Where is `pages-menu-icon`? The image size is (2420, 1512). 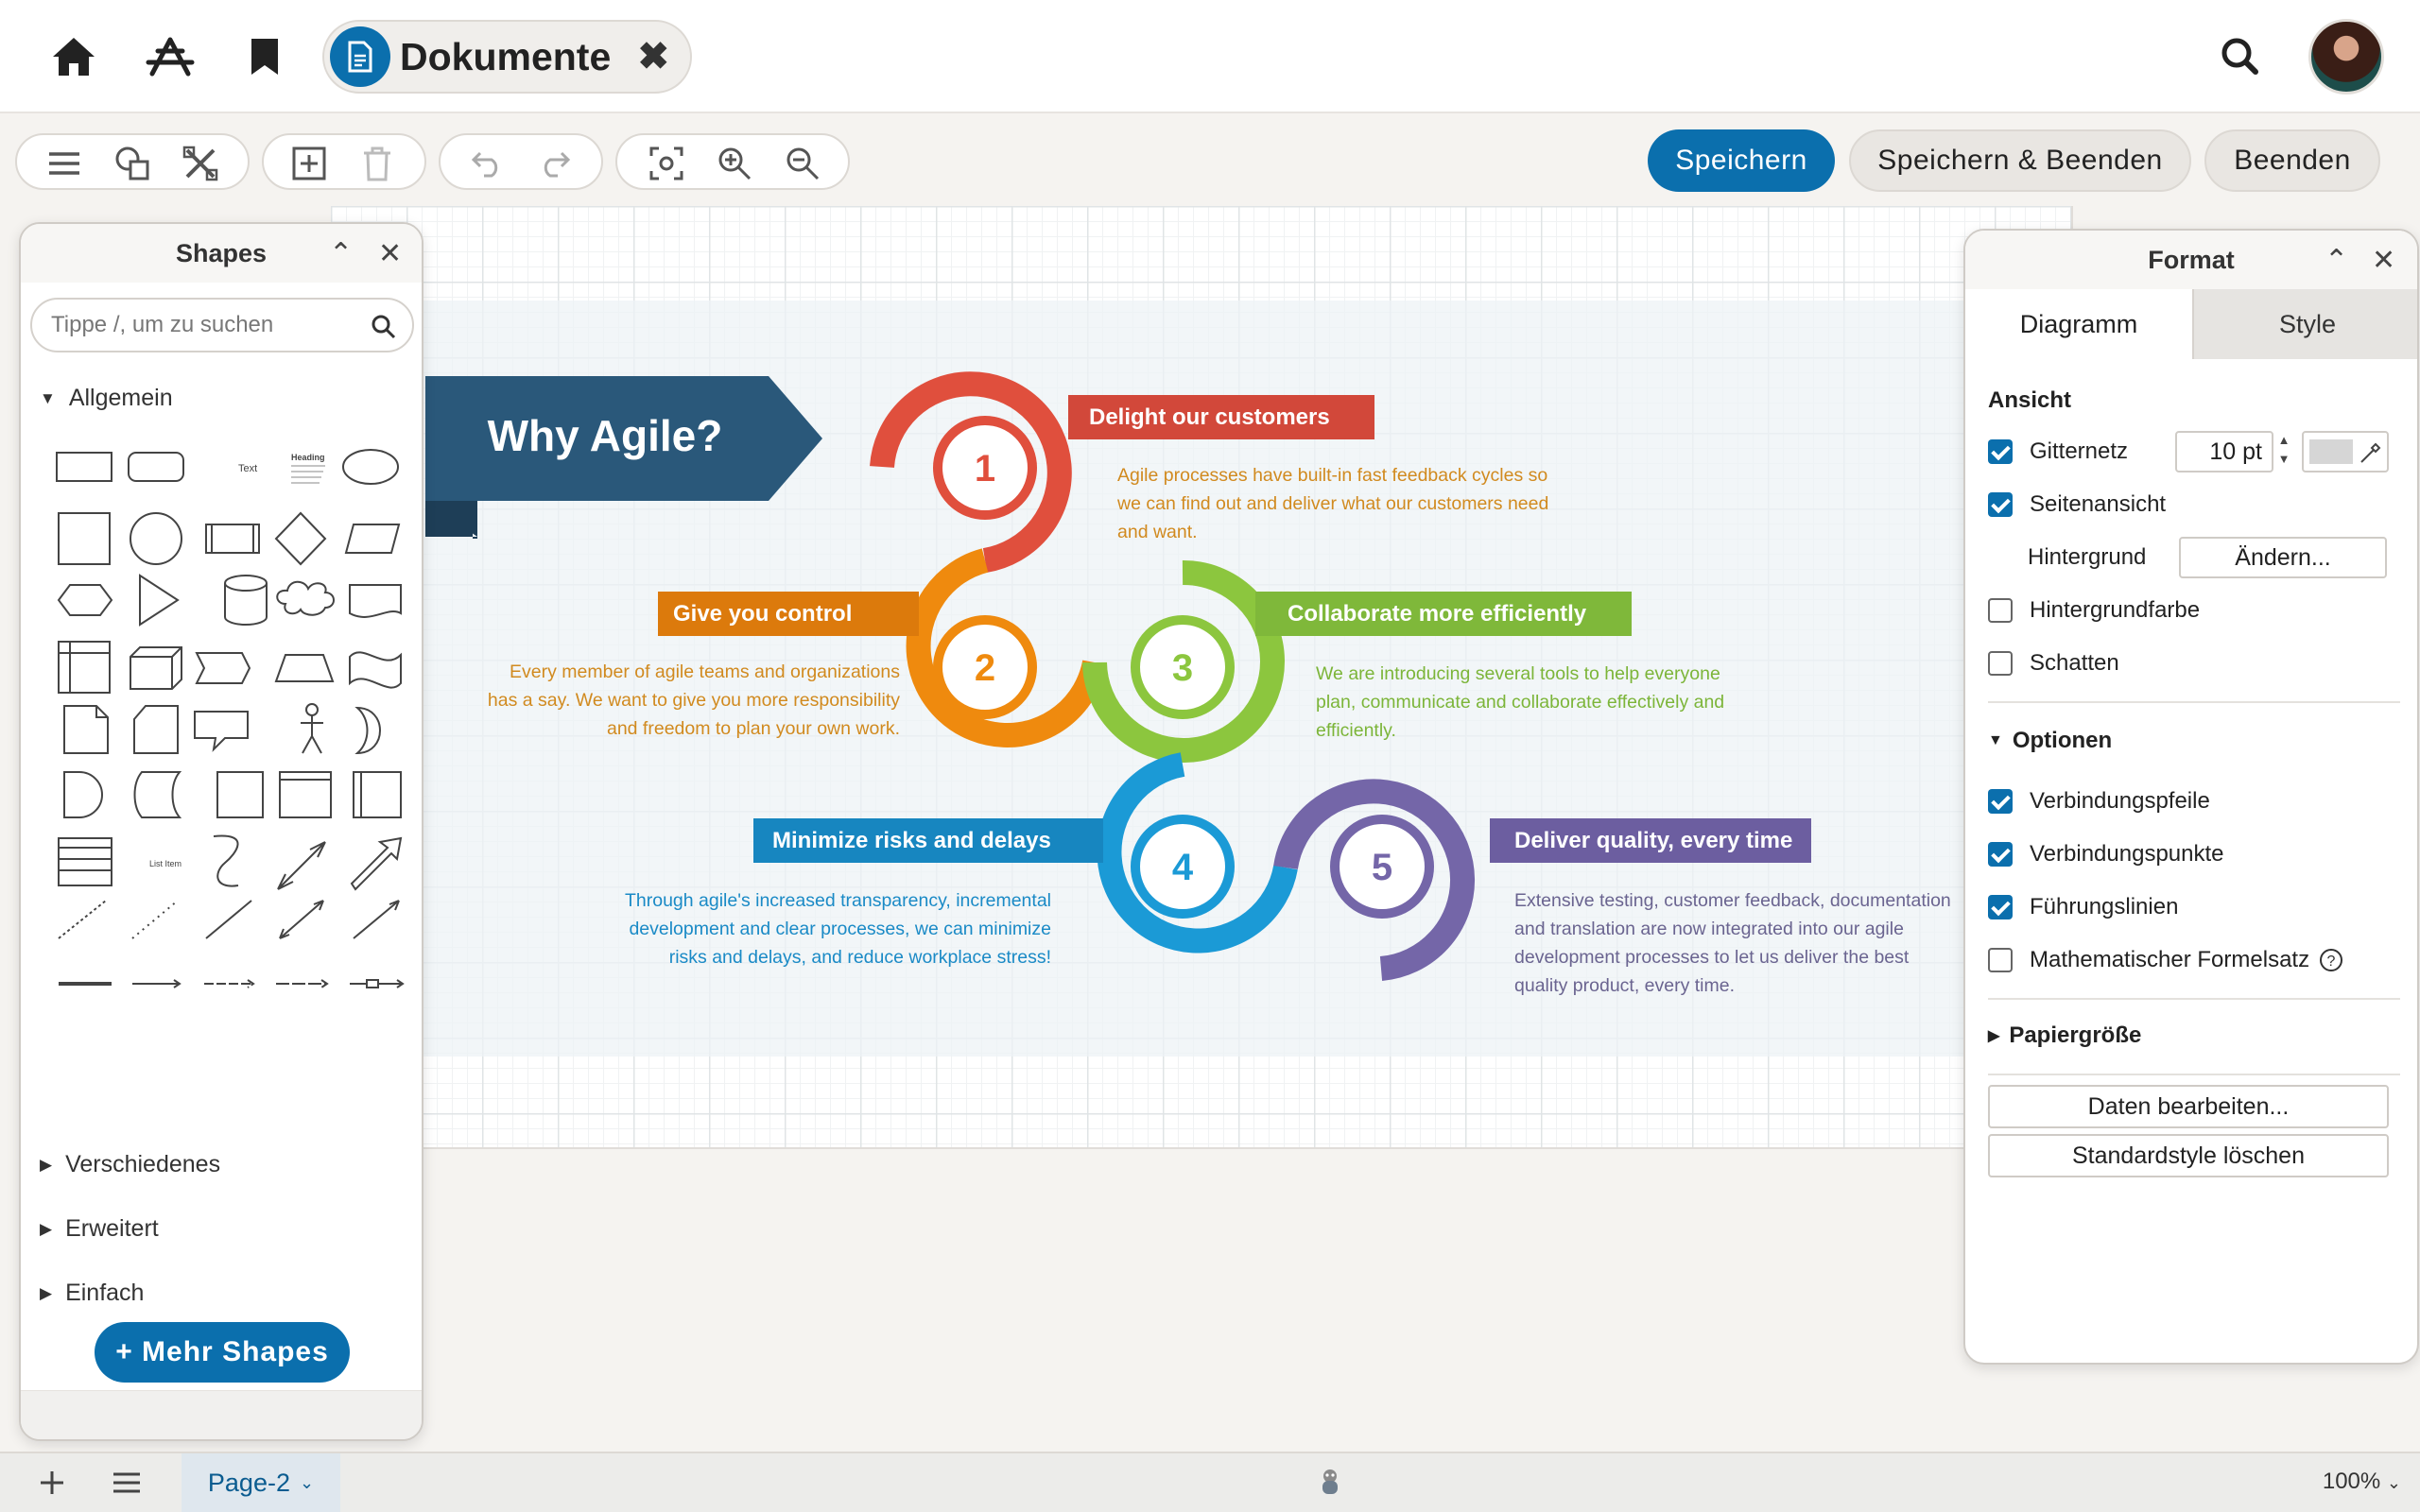 pages-menu-icon is located at coordinates (127, 1482).